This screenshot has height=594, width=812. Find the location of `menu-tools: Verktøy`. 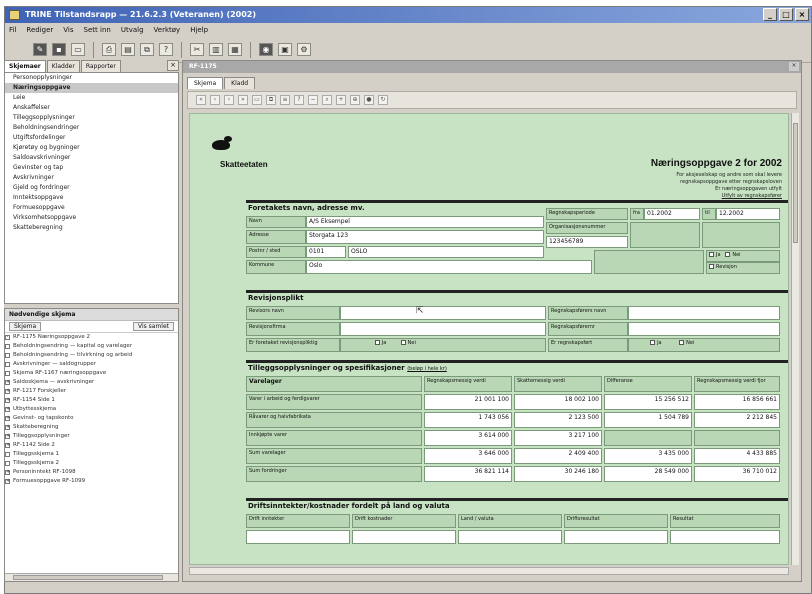

menu-tools: Verktøy is located at coordinates (167, 30).